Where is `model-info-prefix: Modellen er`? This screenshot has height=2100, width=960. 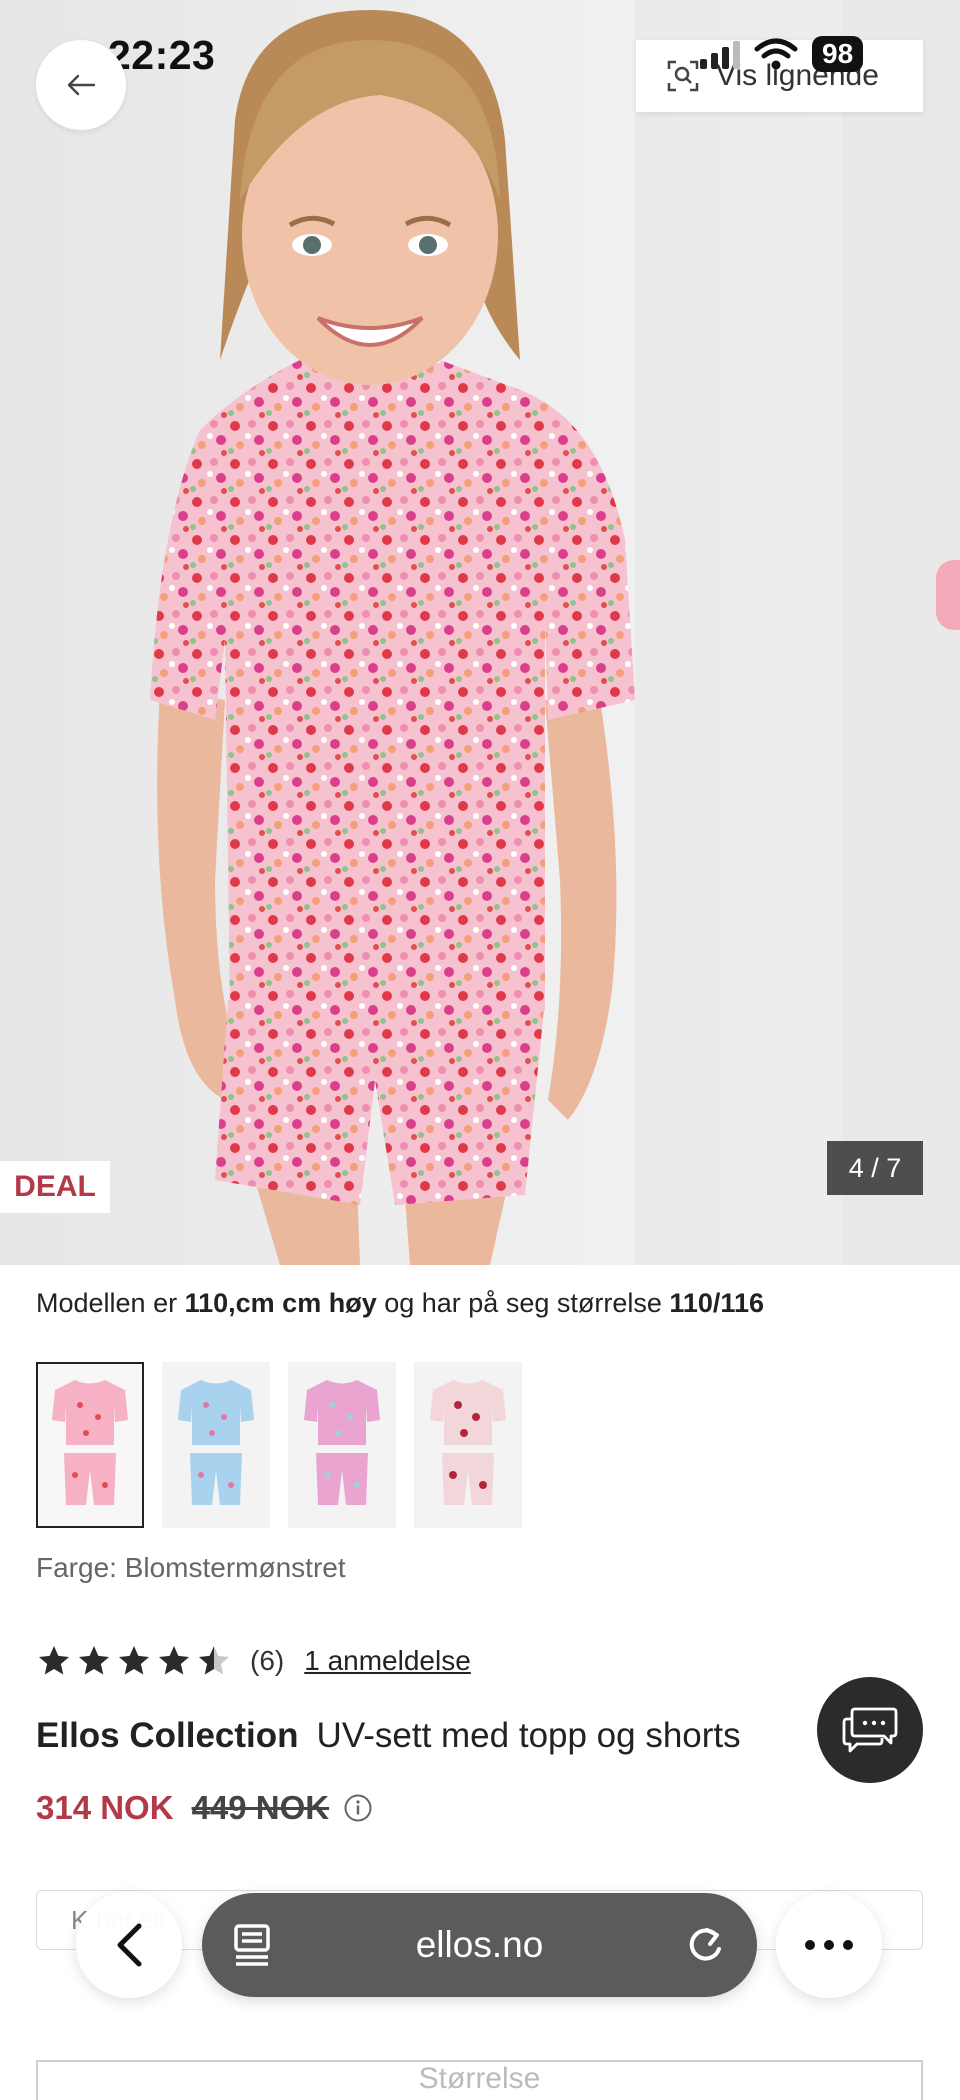 model-info-prefix: Modellen er is located at coordinates (110, 1303).